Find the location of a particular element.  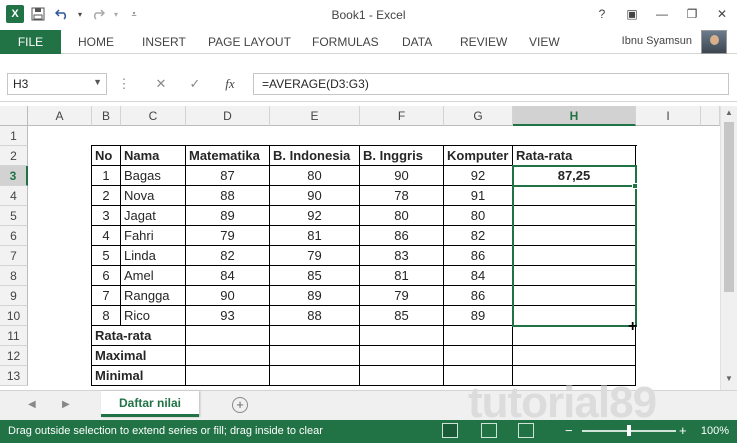

page-layout-view-icon is located at coordinates (489, 430).